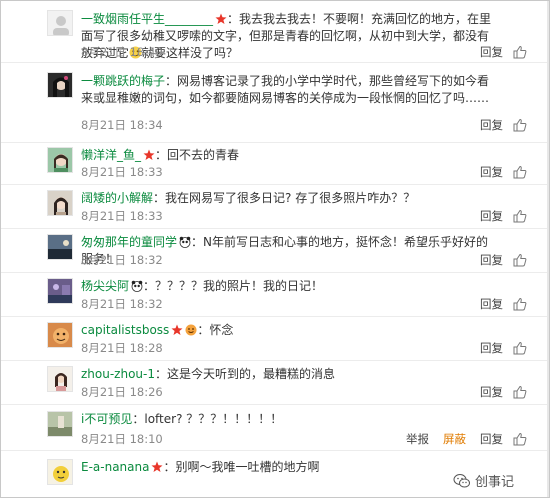  I want to click on comment-item: 懒洋洋_鱼_ ：回不去的青春 8月21日 18:33 回复, so click(275, 164).